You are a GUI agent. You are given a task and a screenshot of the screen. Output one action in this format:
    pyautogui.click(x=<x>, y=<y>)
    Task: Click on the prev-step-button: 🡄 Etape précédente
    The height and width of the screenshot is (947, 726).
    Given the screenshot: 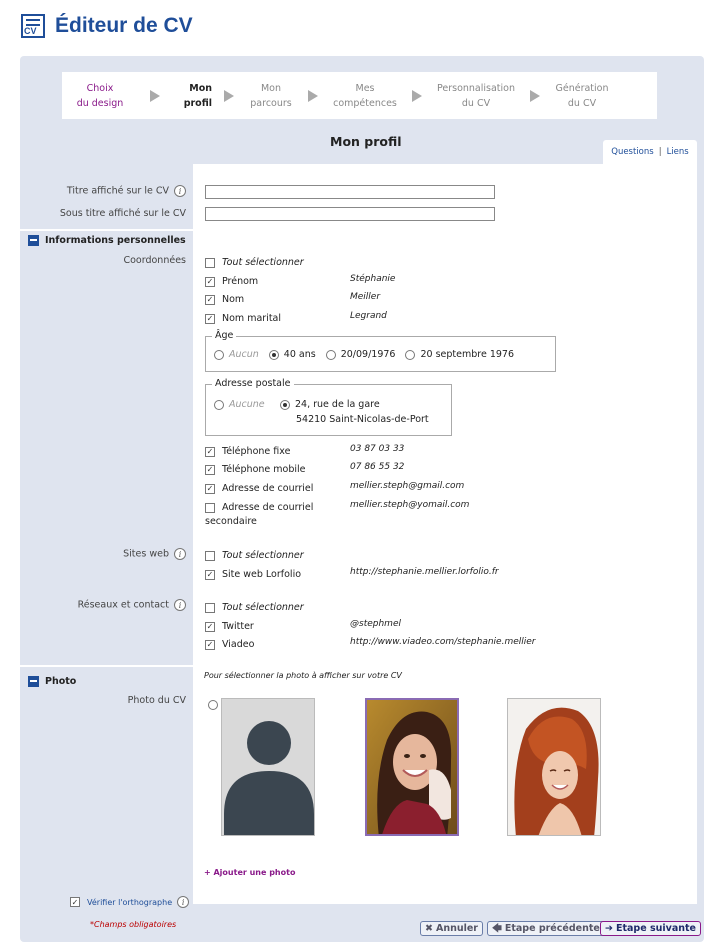 What is the action you would take?
    pyautogui.click(x=546, y=928)
    